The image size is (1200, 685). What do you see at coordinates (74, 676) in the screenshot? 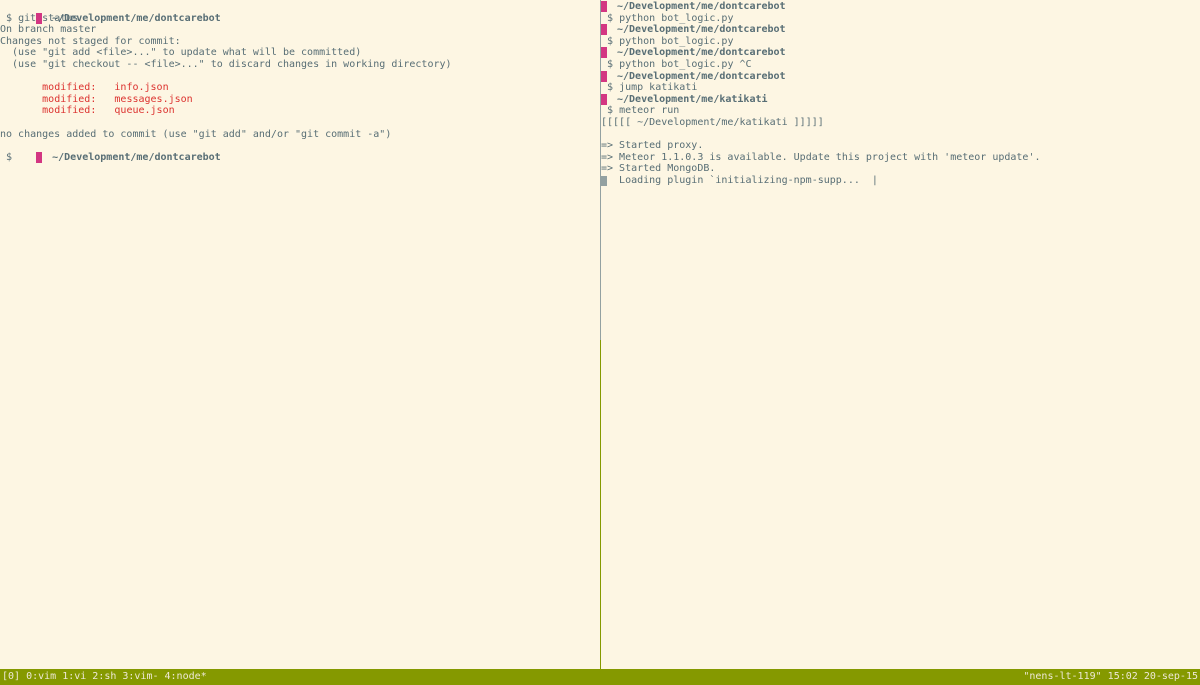
I see `window-tab: 1:vi` at bounding box center [74, 676].